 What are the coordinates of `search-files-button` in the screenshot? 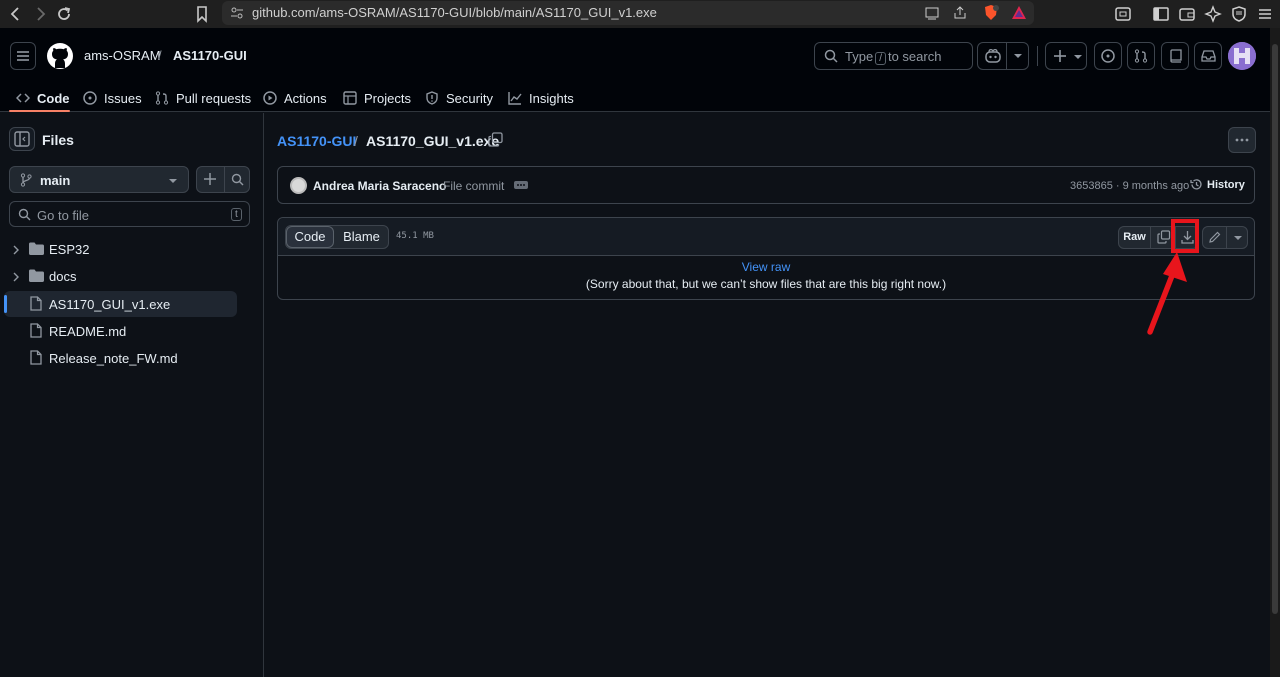 It's located at (237, 179).